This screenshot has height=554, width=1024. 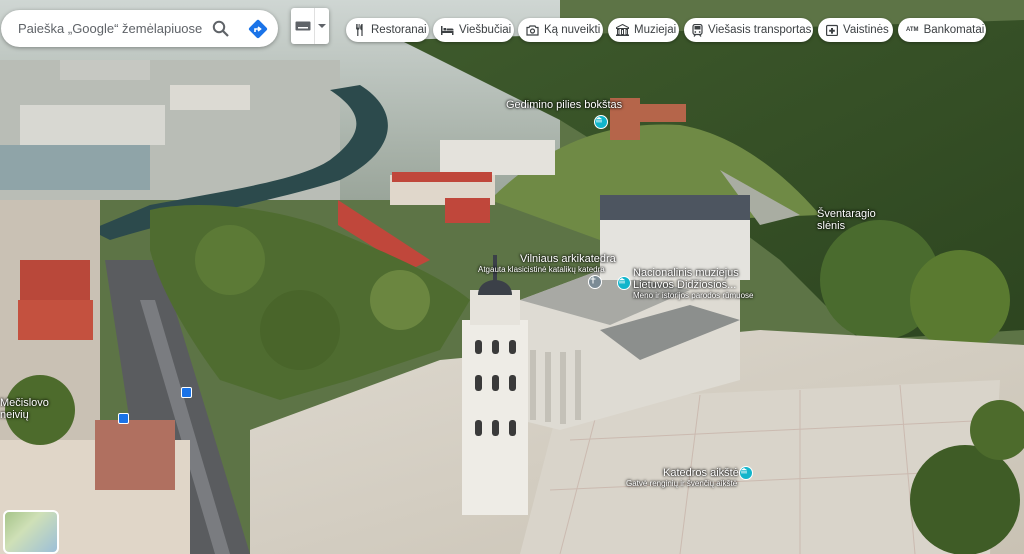 What do you see at coordinates (360, 30) in the screenshot?
I see `fork-knife-icon` at bounding box center [360, 30].